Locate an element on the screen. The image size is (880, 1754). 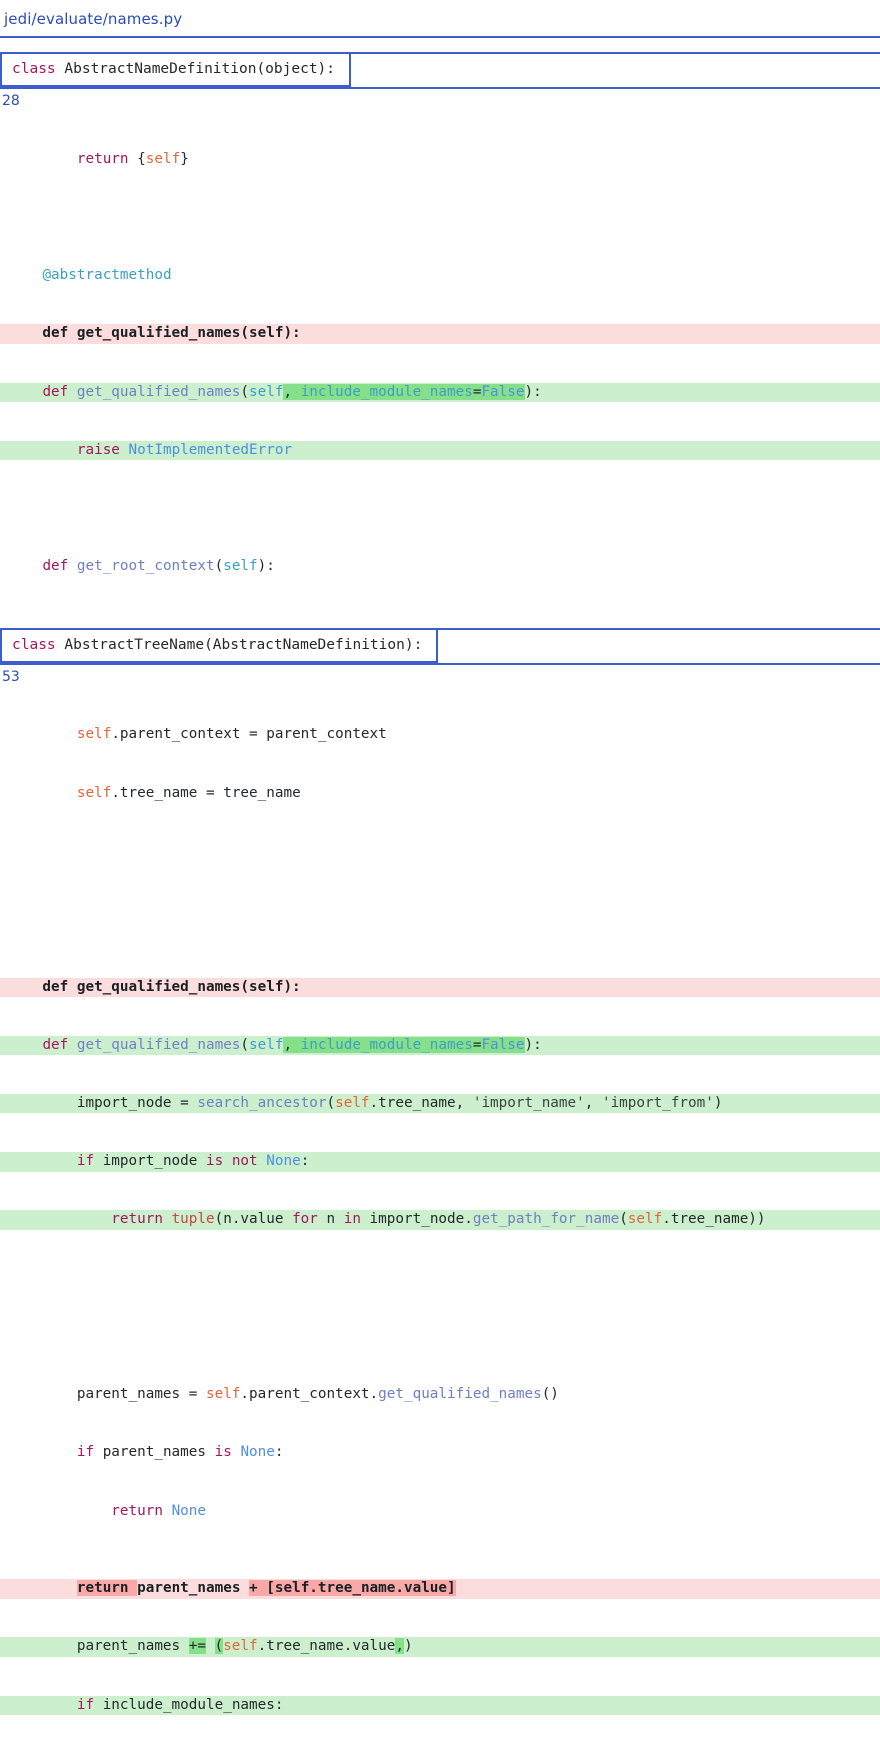
hunk1-header-wrap: class AbstractNameDefinition(object): is located at coordinates (440, 70).